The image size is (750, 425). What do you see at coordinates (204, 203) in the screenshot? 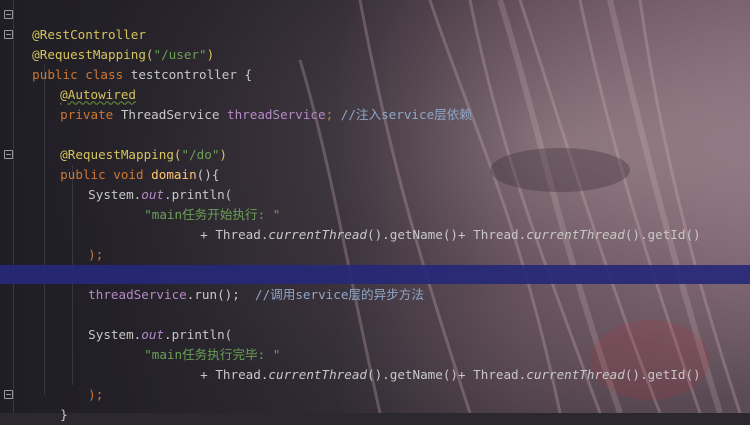
I see `code-line: "main任务开始执行: "` at bounding box center [204, 203].